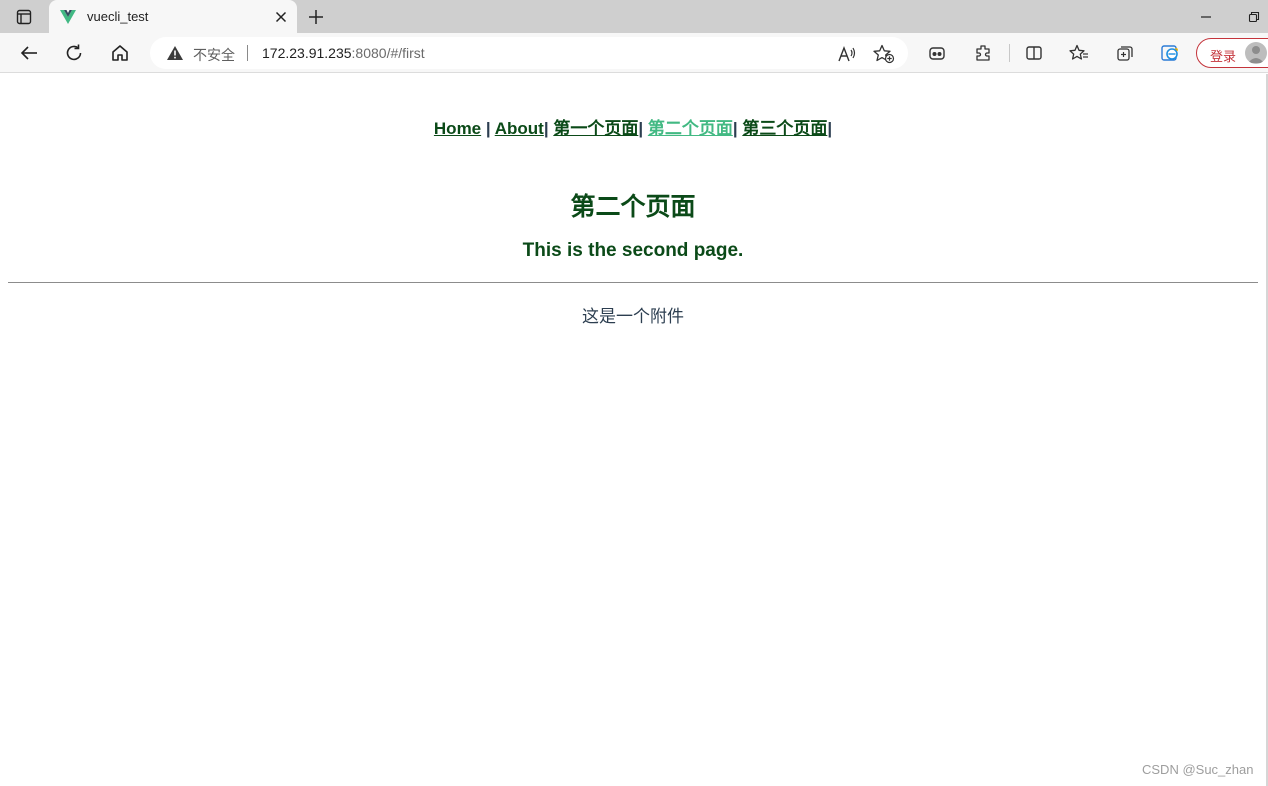 This screenshot has height=786, width=1268. Describe the element at coordinates (68, 17) in the screenshot. I see `vue-logo-icon` at that location.